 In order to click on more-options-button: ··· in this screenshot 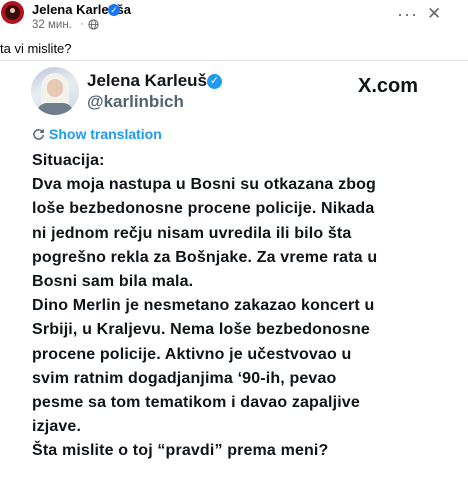, I will do `click(407, 14)`.